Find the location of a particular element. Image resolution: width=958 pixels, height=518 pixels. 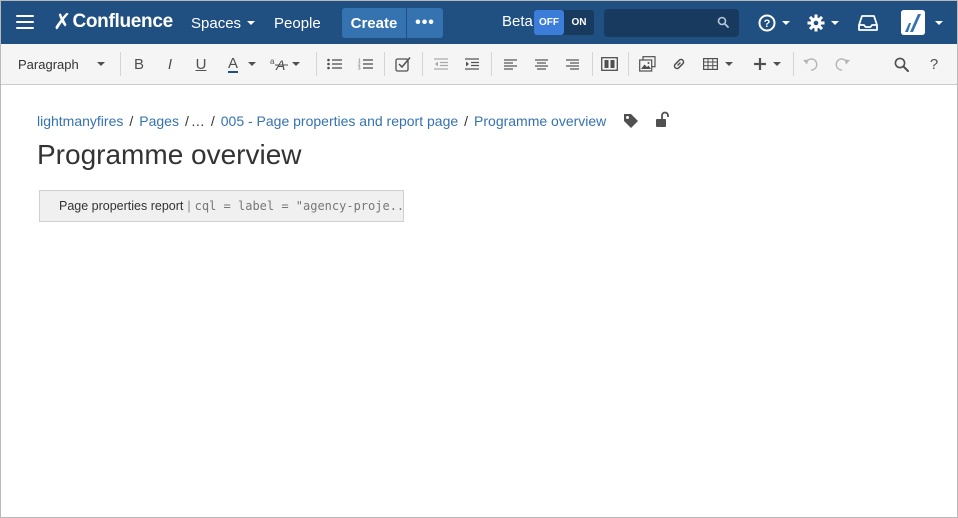

notifications-icon is located at coordinates (868, 23).